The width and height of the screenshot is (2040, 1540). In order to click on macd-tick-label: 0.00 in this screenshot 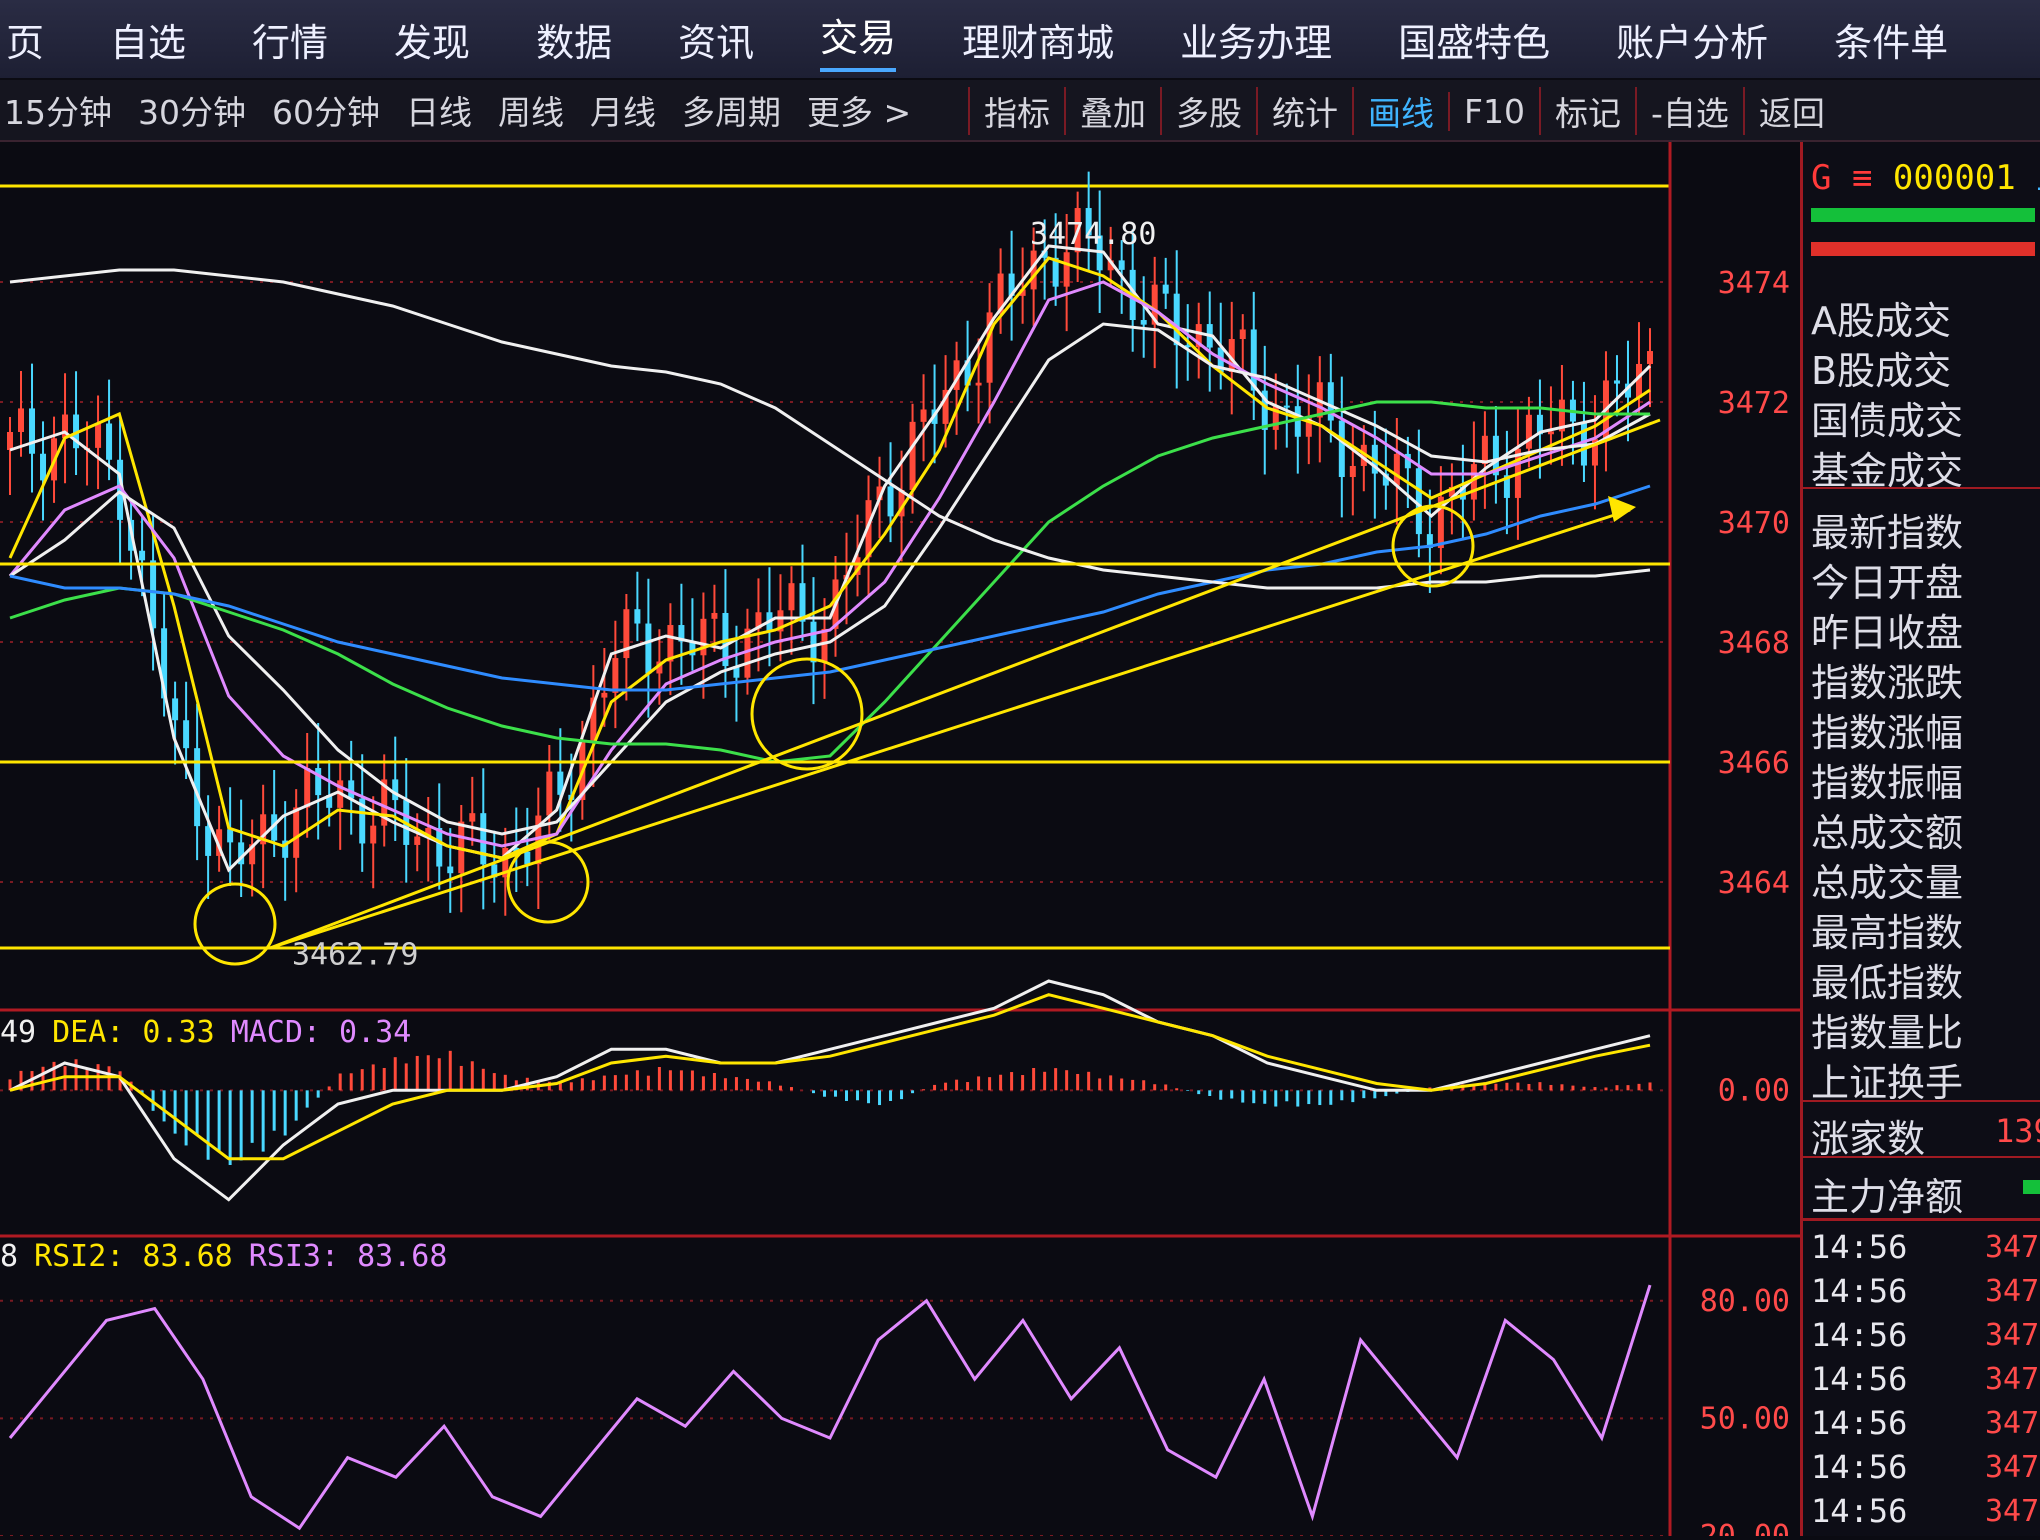, I will do `click(1754, 1090)`.